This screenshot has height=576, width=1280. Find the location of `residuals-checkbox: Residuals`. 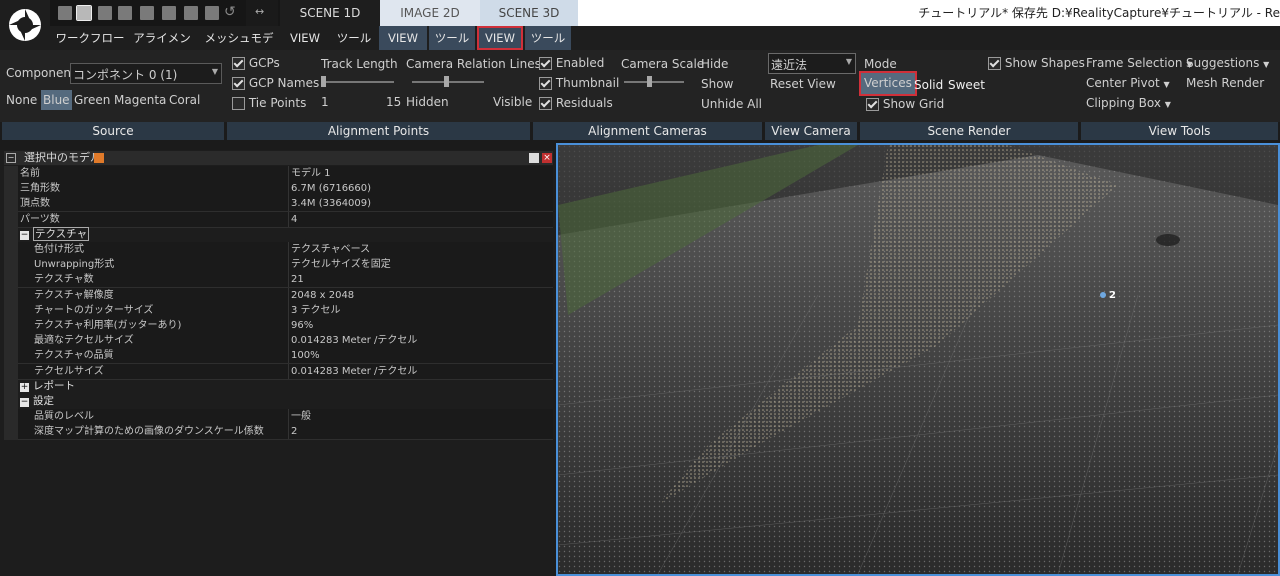

residuals-checkbox: Residuals is located at coordinates (576, 103).